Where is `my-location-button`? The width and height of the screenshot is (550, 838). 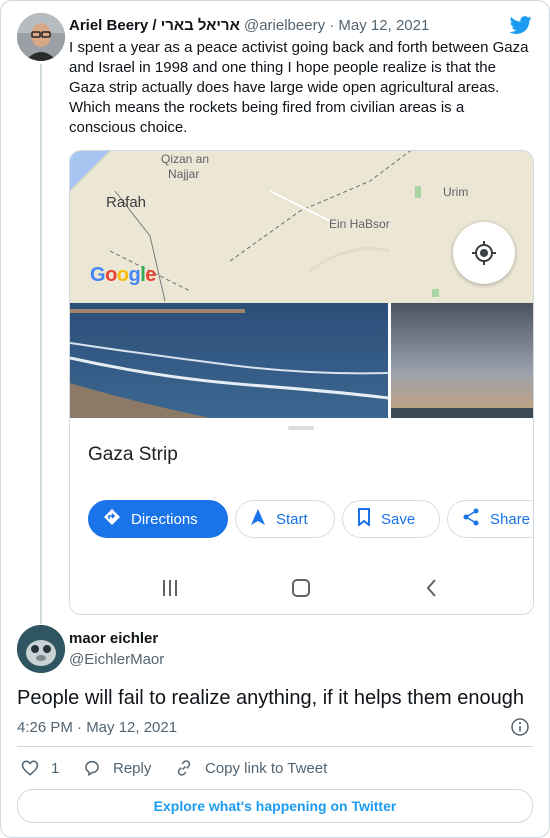 my-location-button is located at coordinates (484, 253).